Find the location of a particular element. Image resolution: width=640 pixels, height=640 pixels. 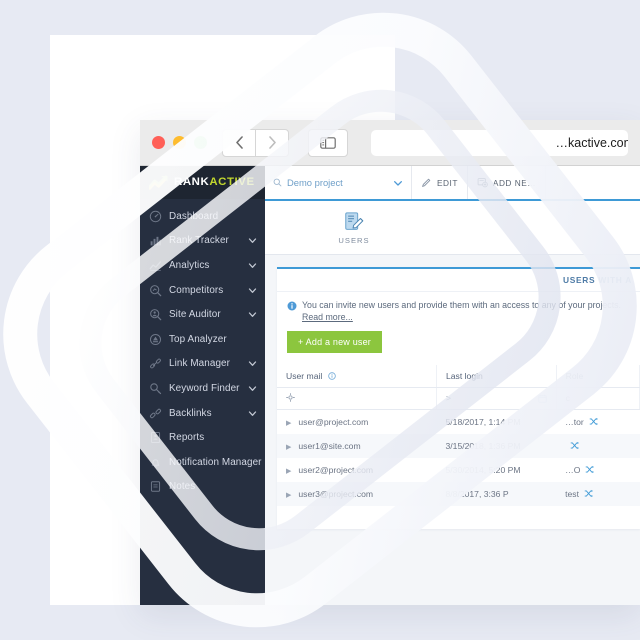

report-document-icon is located at coordinates (155, 438).